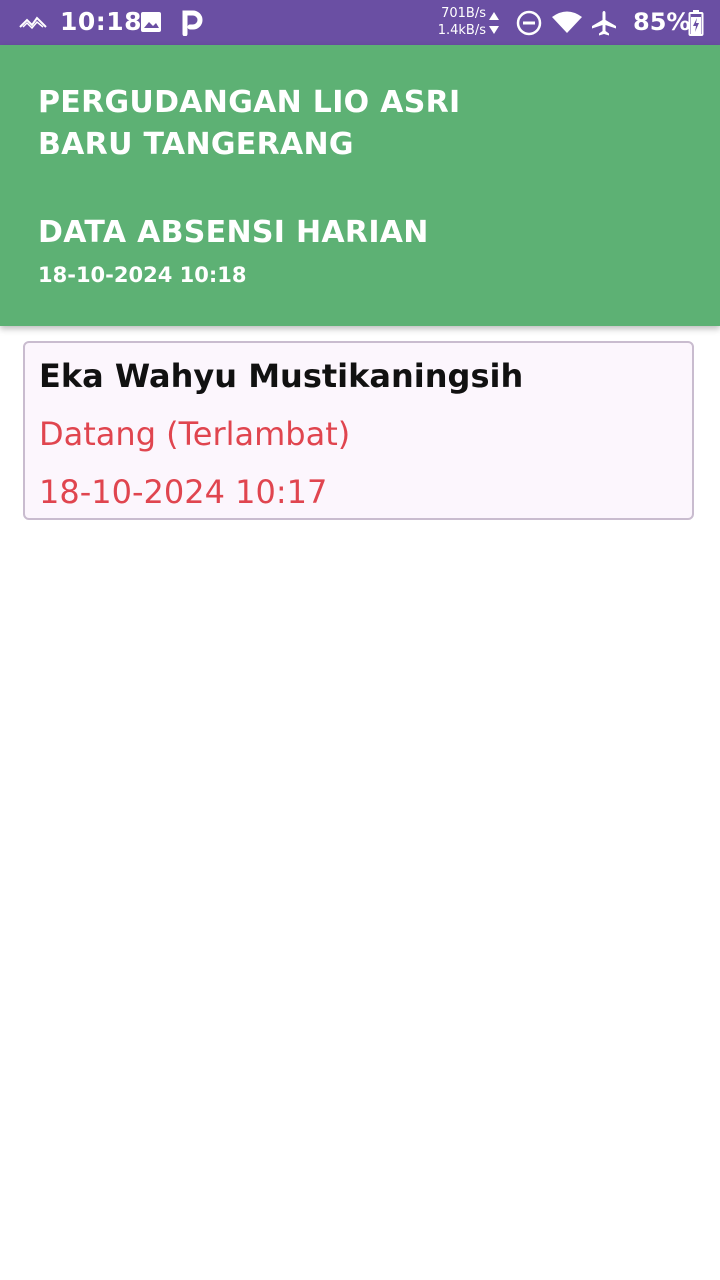  What do you see at coordinates (233, 232) in the screenshot?
I see `page-title: DATA ABSENSI HARIAN` at bounding box center [233, 232].